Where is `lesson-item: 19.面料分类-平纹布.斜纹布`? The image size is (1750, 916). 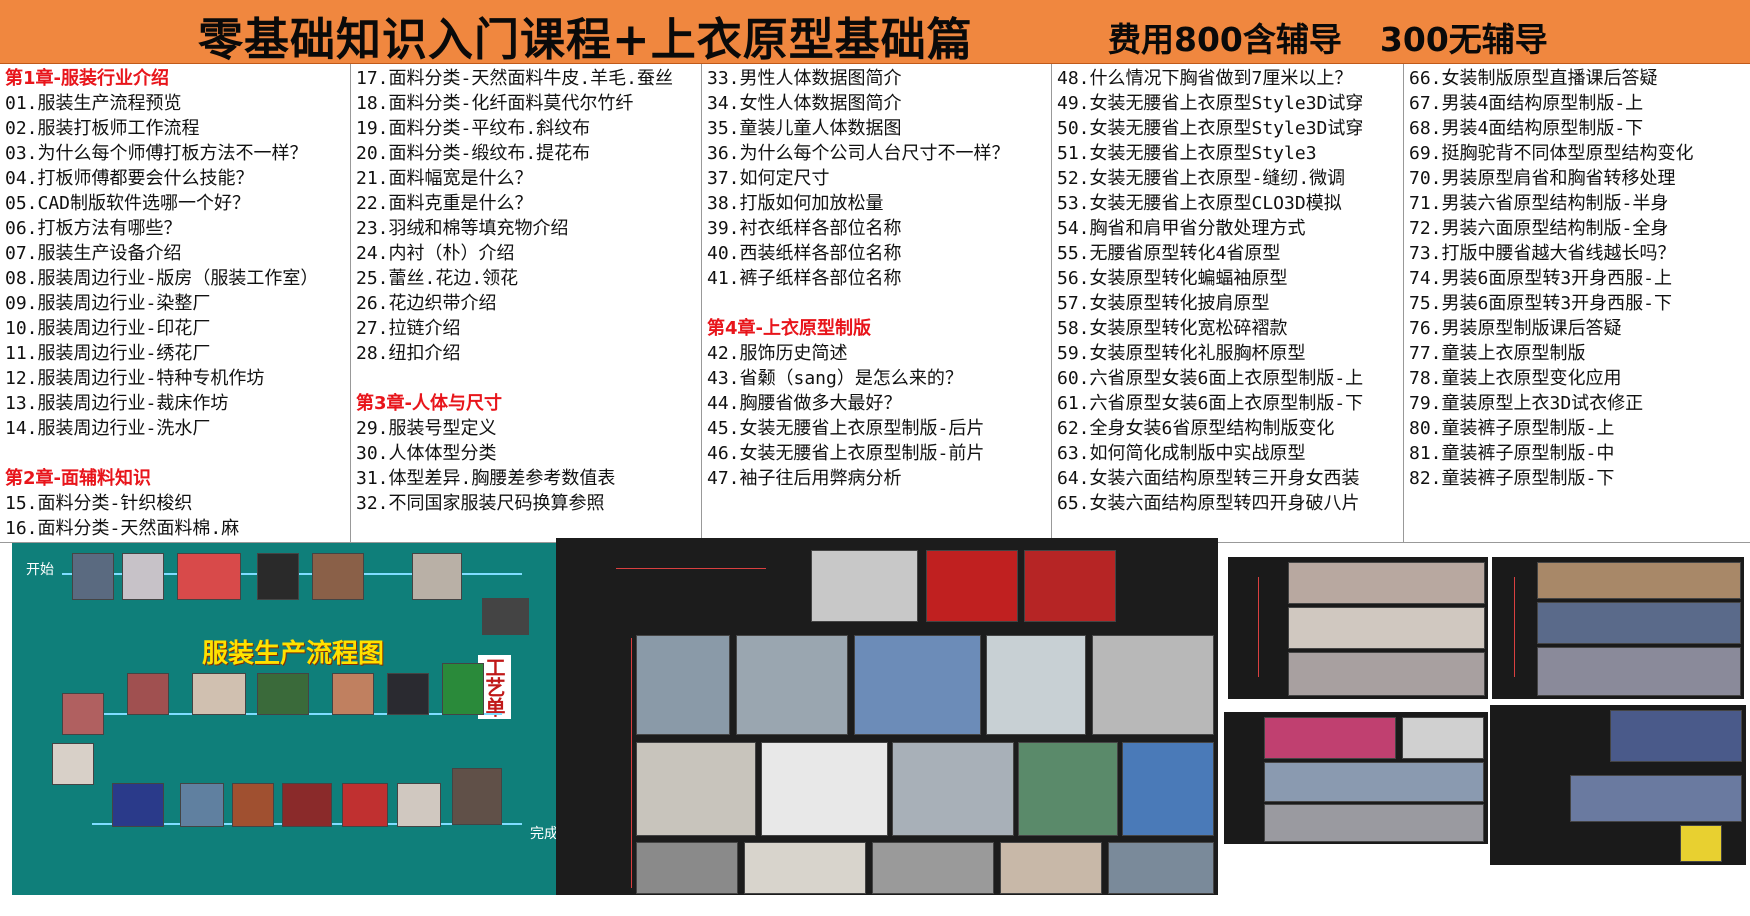 lesson-item: 19.面料分类-平纹布.斜纹布 is located at coordinates (473, 128).